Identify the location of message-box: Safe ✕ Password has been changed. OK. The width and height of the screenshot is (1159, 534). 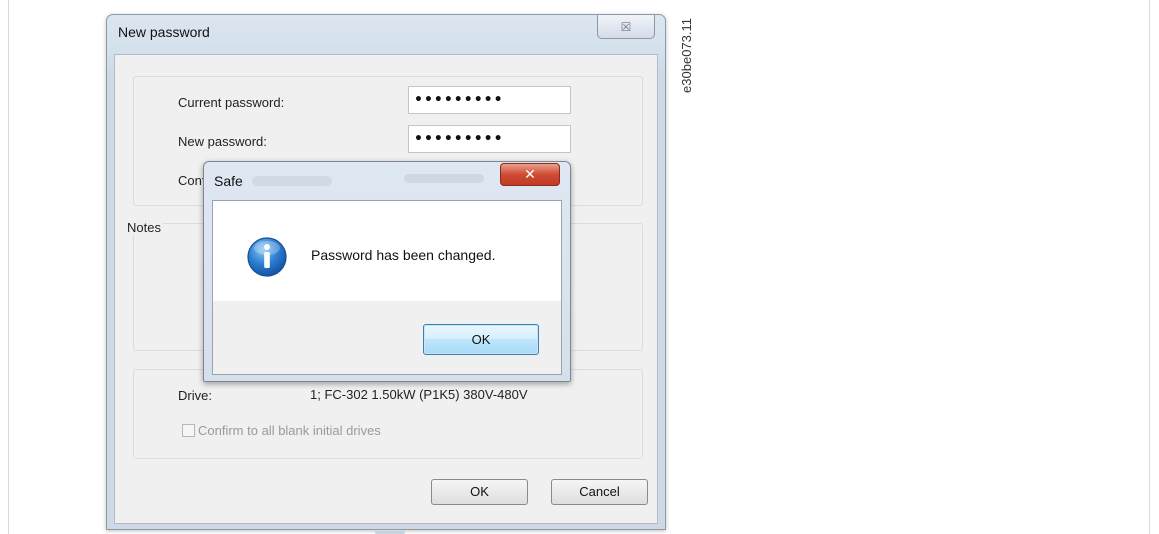
(387, 271).